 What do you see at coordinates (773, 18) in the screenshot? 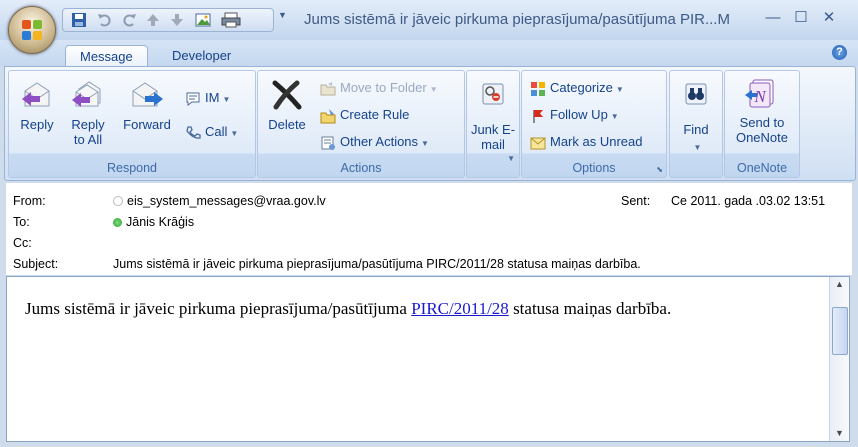
I see `minimize-button: —` at bounding box center [773, 18].